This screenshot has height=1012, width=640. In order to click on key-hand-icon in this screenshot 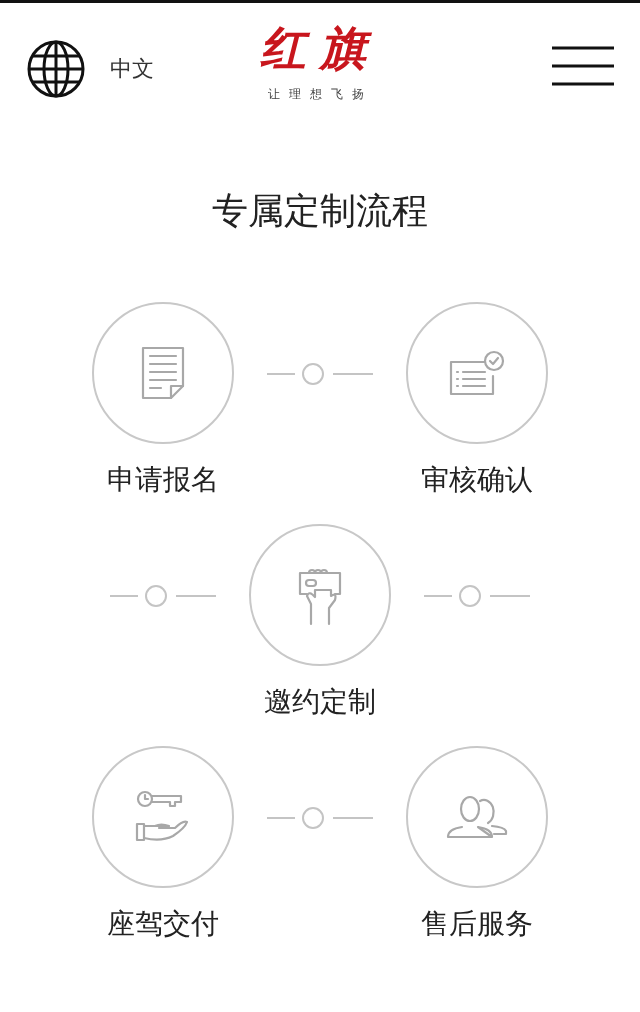, I will do `click(163, 817)`.